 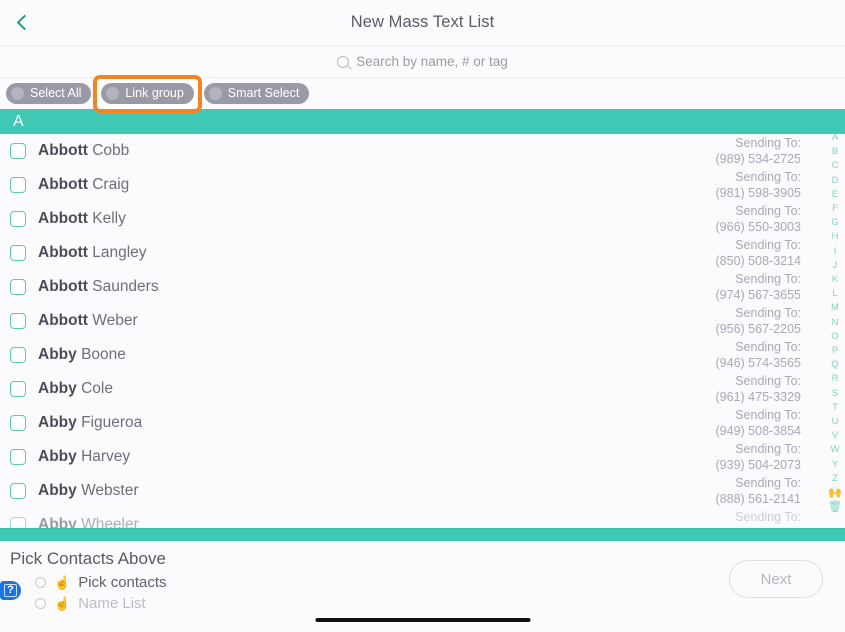 What do you see at coordinates (422, 219) in the screenshot?
I see `table-row: Abbott Kelly Sending To: (966) 550-3003` at bounding box center [422, 219].